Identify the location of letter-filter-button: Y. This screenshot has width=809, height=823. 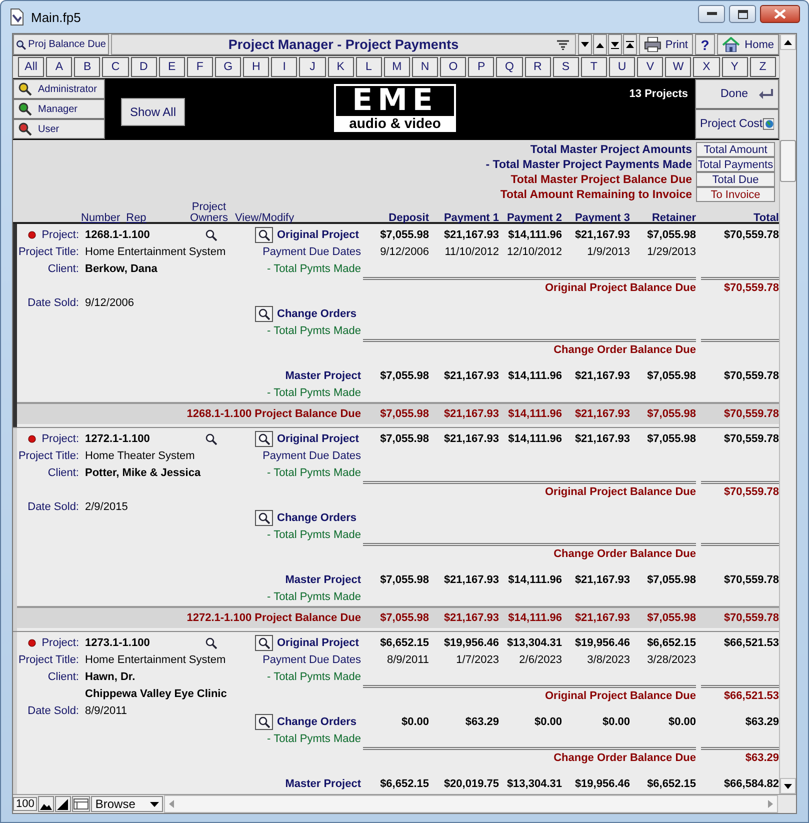
(735, 67).